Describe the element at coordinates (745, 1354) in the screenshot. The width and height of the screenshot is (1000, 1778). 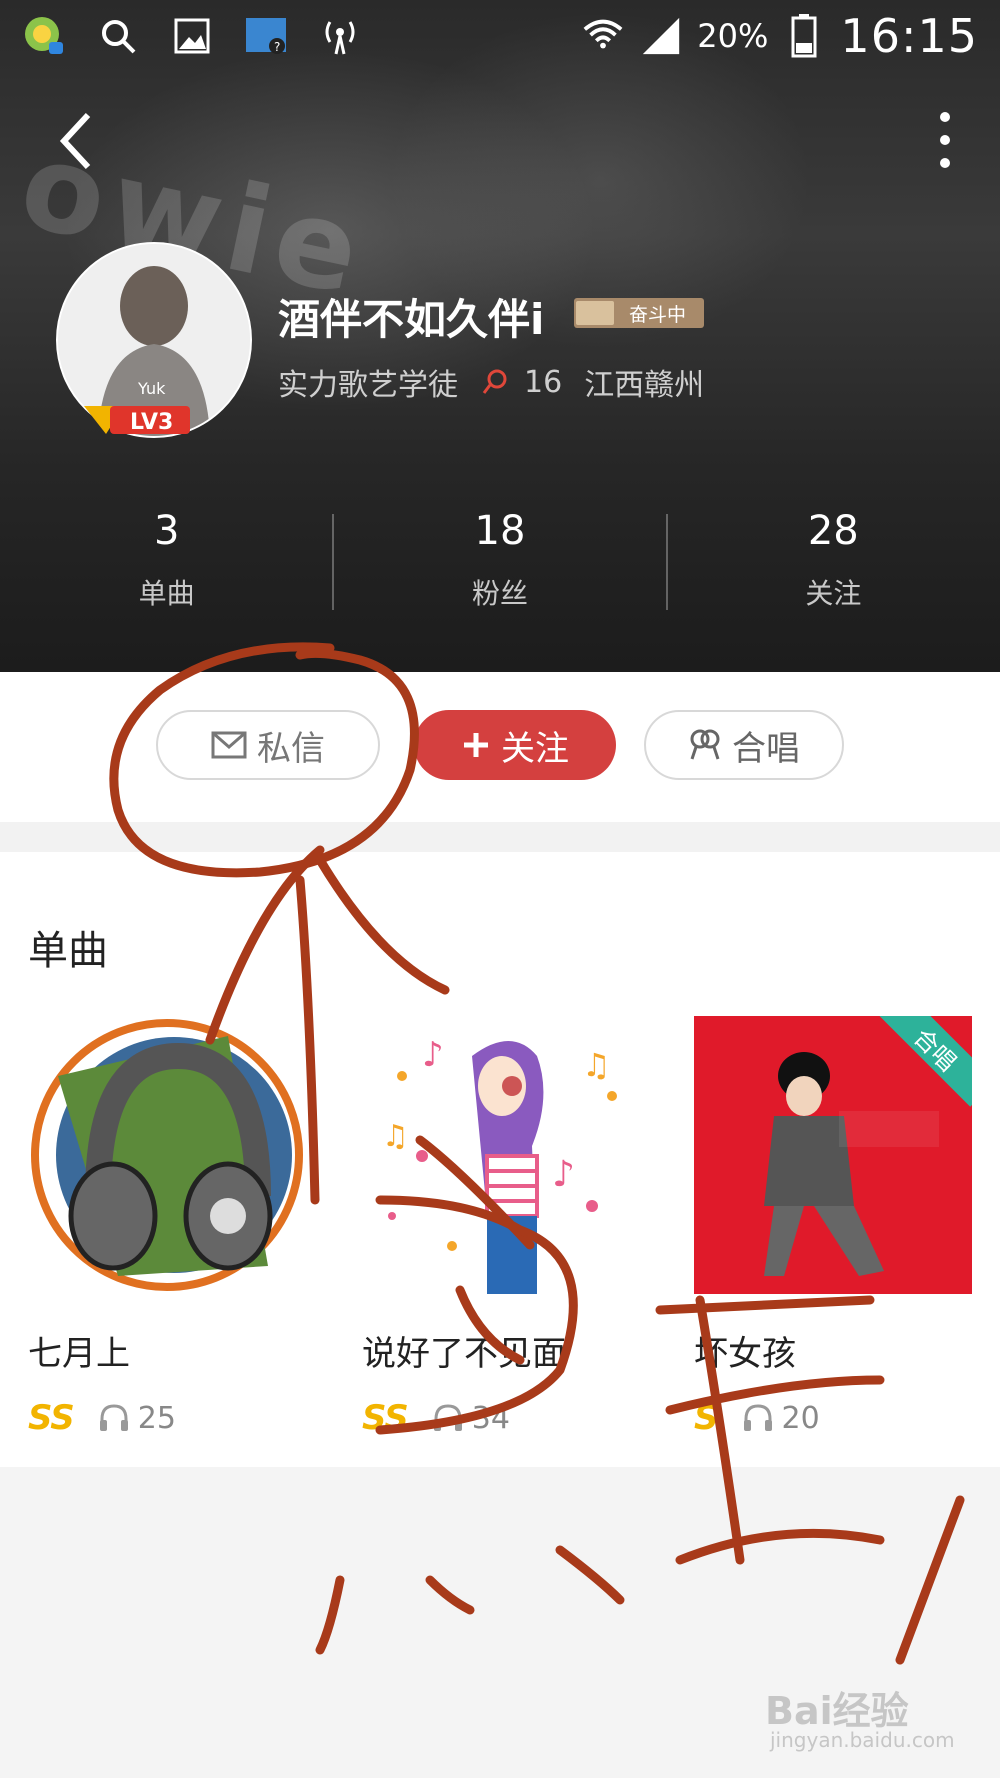
I see `song-title: 坏女孩` at that location.